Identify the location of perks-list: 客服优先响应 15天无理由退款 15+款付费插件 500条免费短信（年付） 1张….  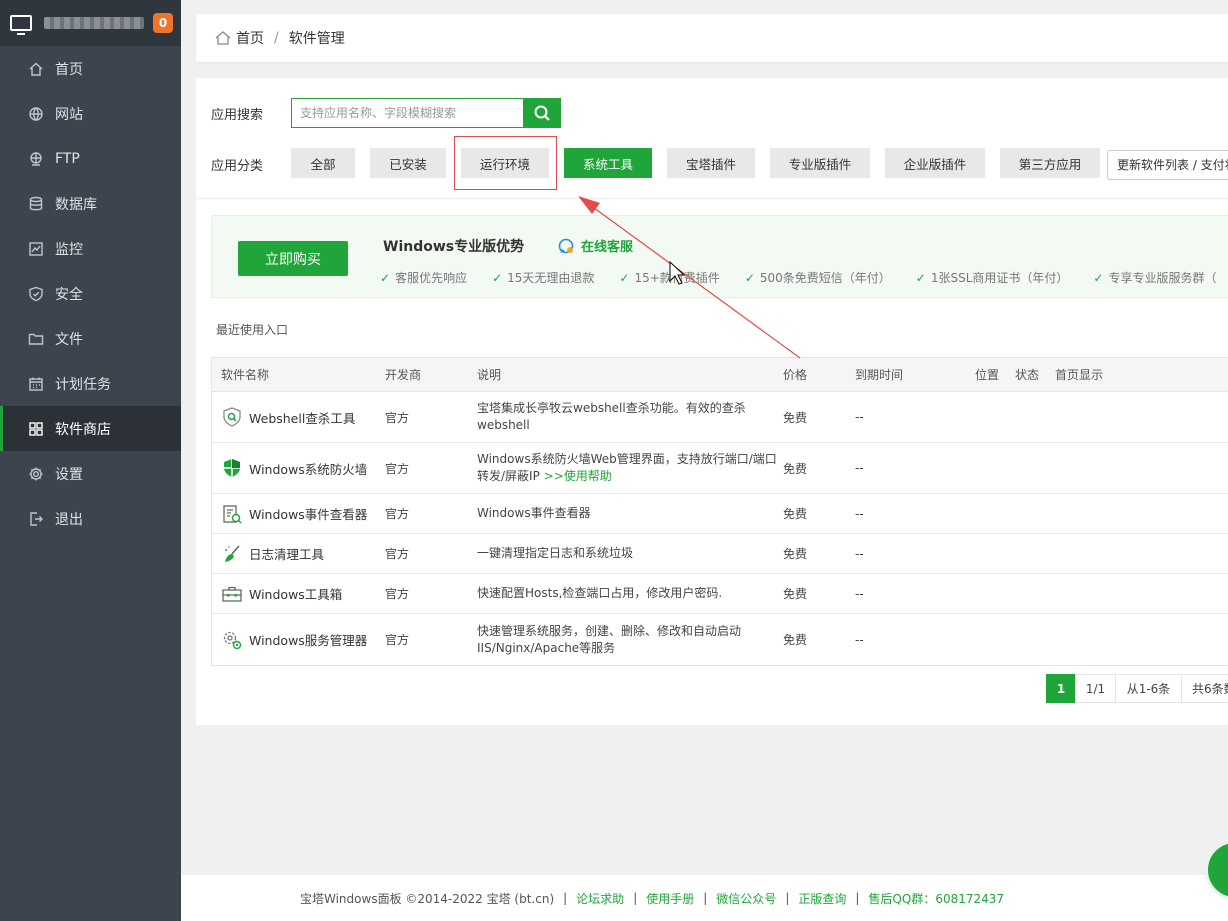
(804, 277).